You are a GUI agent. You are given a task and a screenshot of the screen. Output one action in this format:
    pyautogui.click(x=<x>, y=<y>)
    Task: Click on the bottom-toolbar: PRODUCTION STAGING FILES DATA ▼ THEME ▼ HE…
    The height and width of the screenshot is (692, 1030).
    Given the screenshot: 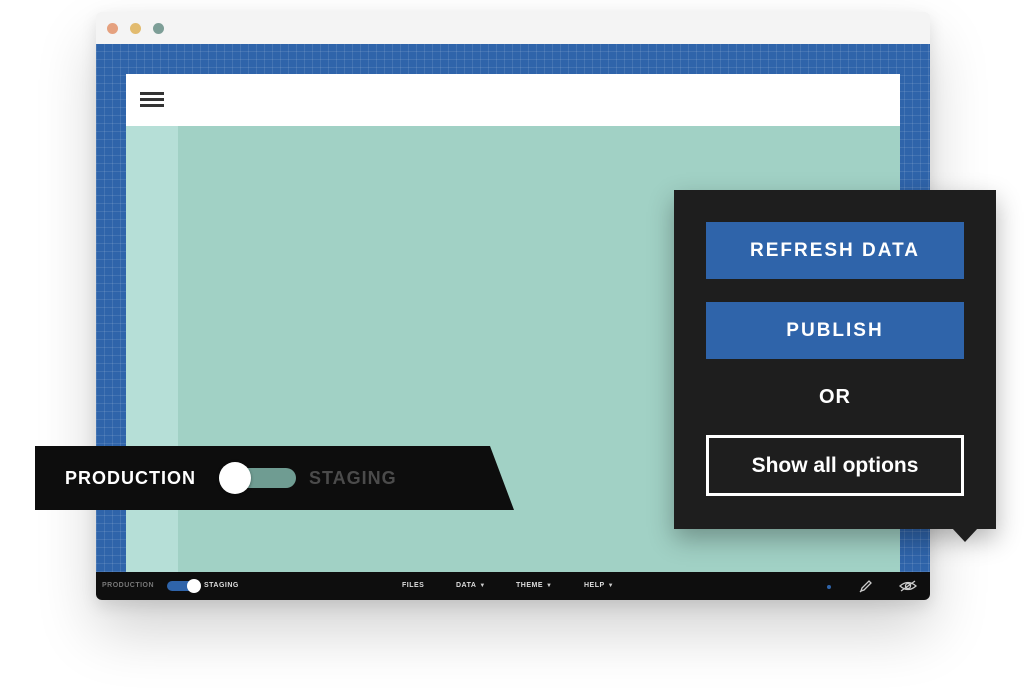 What is the action you would take?
    pyautogui.click(x=513, y=586)
    